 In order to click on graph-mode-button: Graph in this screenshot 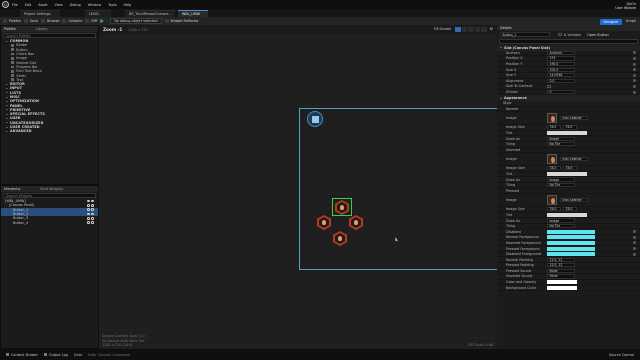, I will do `click(631, 21)`.